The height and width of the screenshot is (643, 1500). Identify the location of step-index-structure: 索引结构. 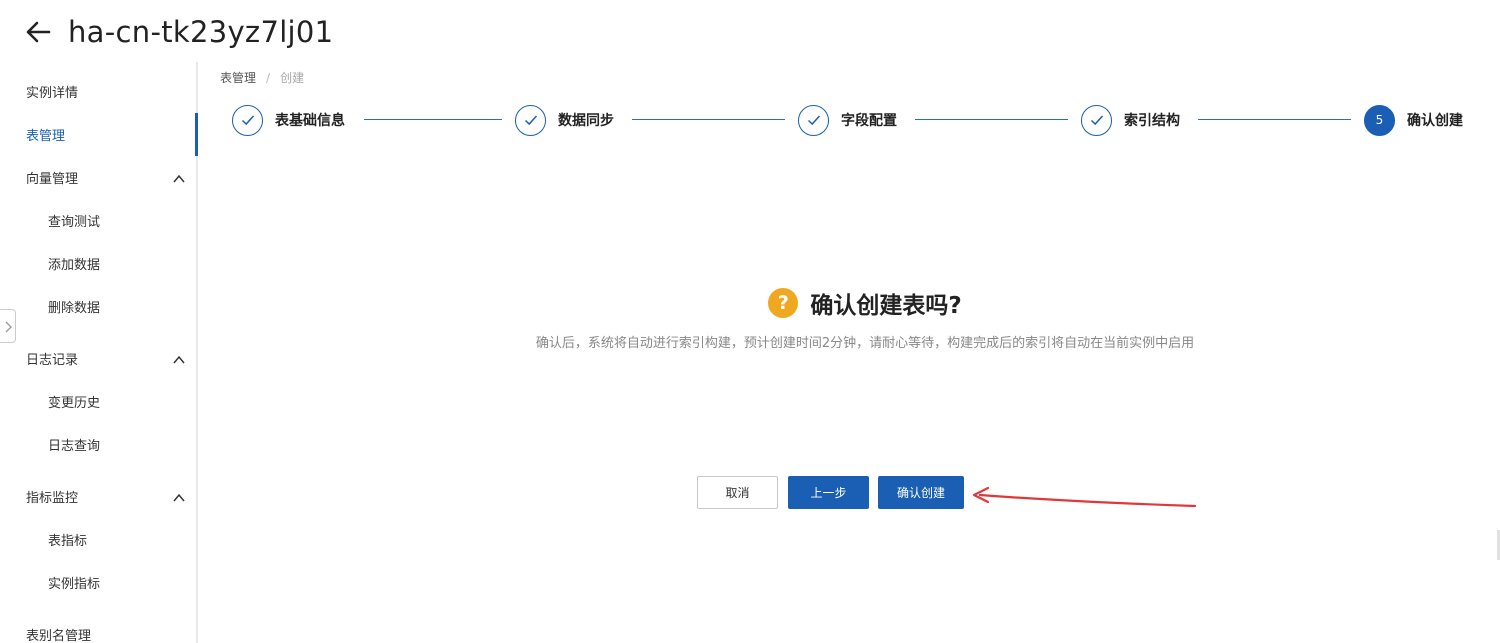
(1130, 120).